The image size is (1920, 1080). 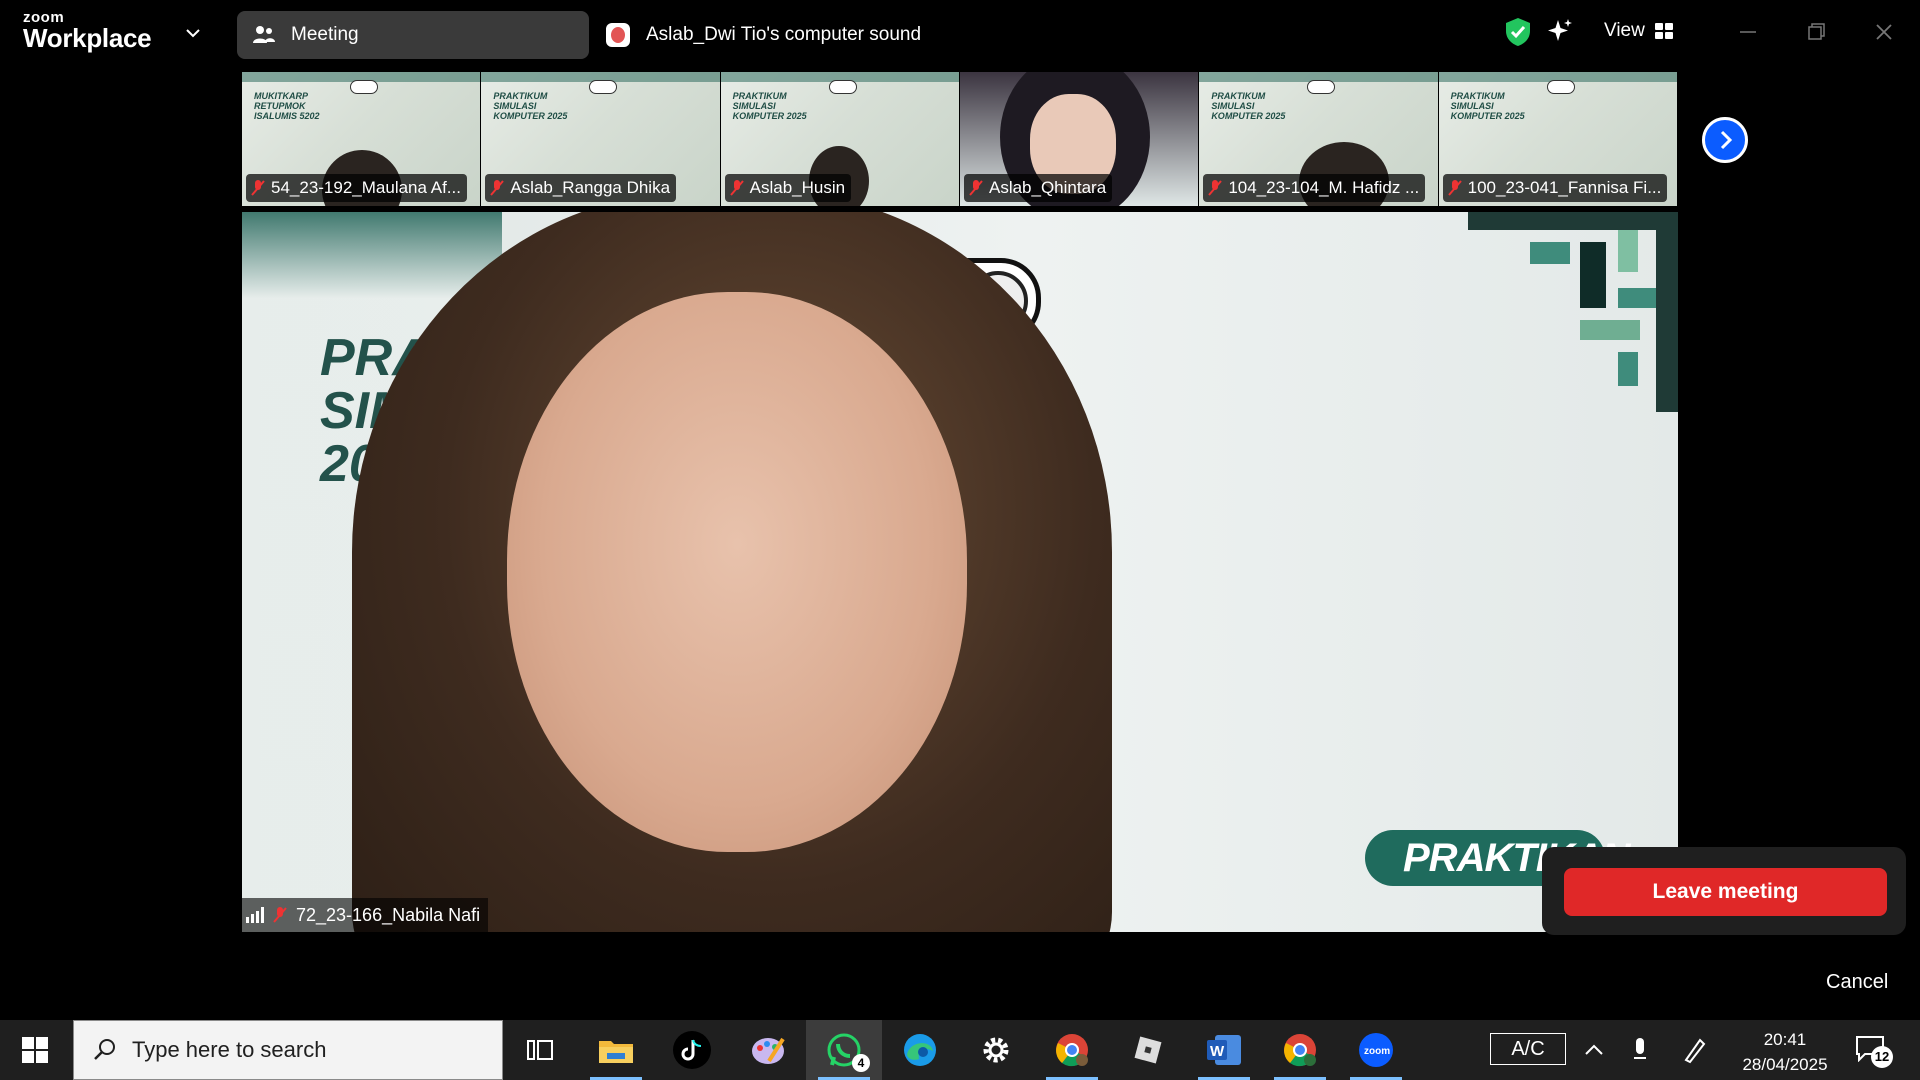 What do you see at coordinates (861, 1063) in the screenshot?
I see `whatsapp-badge: 4` at bounding box center [861, 1063].